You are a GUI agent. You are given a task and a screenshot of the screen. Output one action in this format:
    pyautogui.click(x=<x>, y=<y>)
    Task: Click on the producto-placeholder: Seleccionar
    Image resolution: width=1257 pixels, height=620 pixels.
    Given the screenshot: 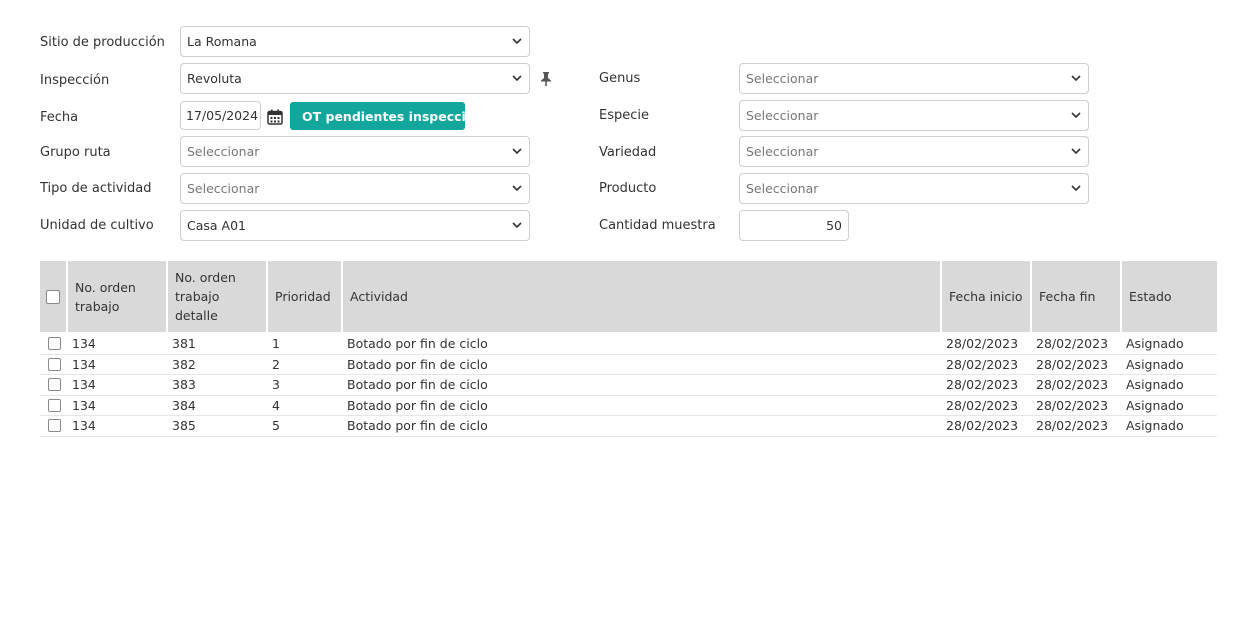 What is the action you would take?
    pyautogui.click(x=782, y=188)
    